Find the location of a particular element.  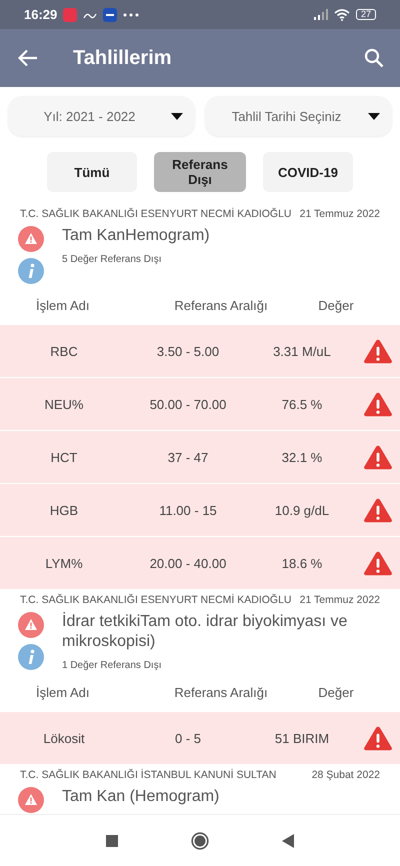

recents-icon is located at coordinates (112, 840).